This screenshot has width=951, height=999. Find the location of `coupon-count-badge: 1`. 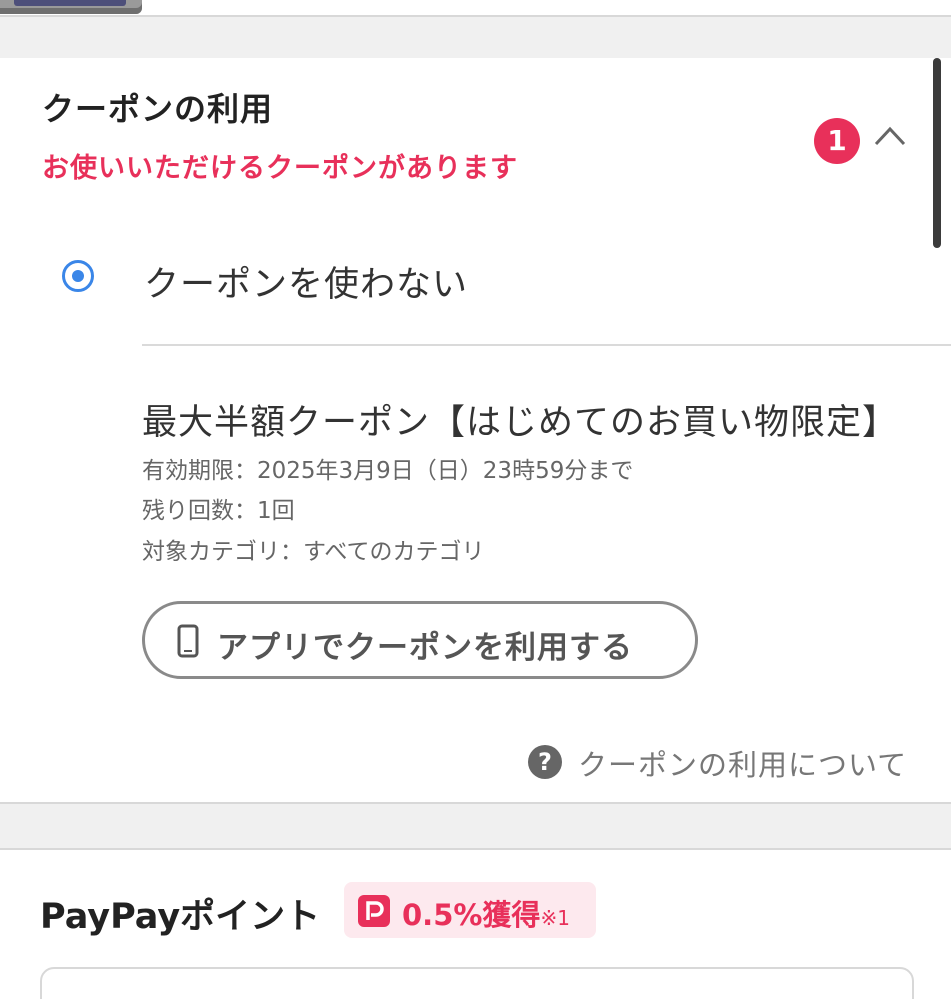

coupon-count-badge: 1 is located at coordinates (837, 141).